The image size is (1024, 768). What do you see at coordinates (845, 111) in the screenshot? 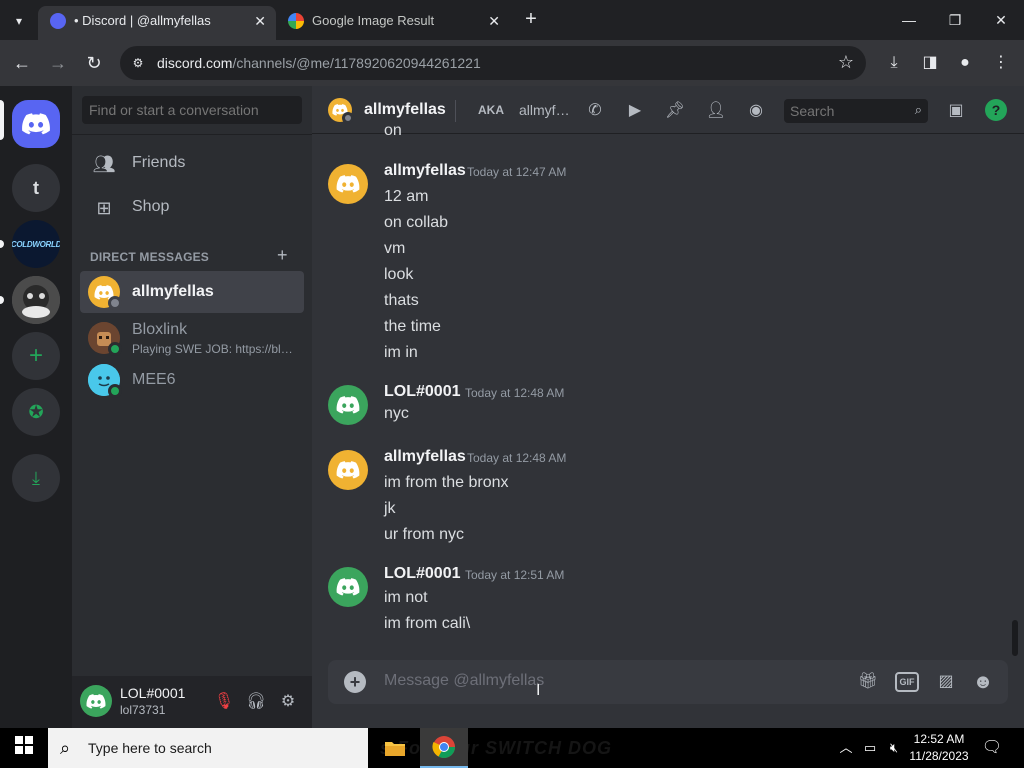
I see `search-input` at bounding box center [845, 111].